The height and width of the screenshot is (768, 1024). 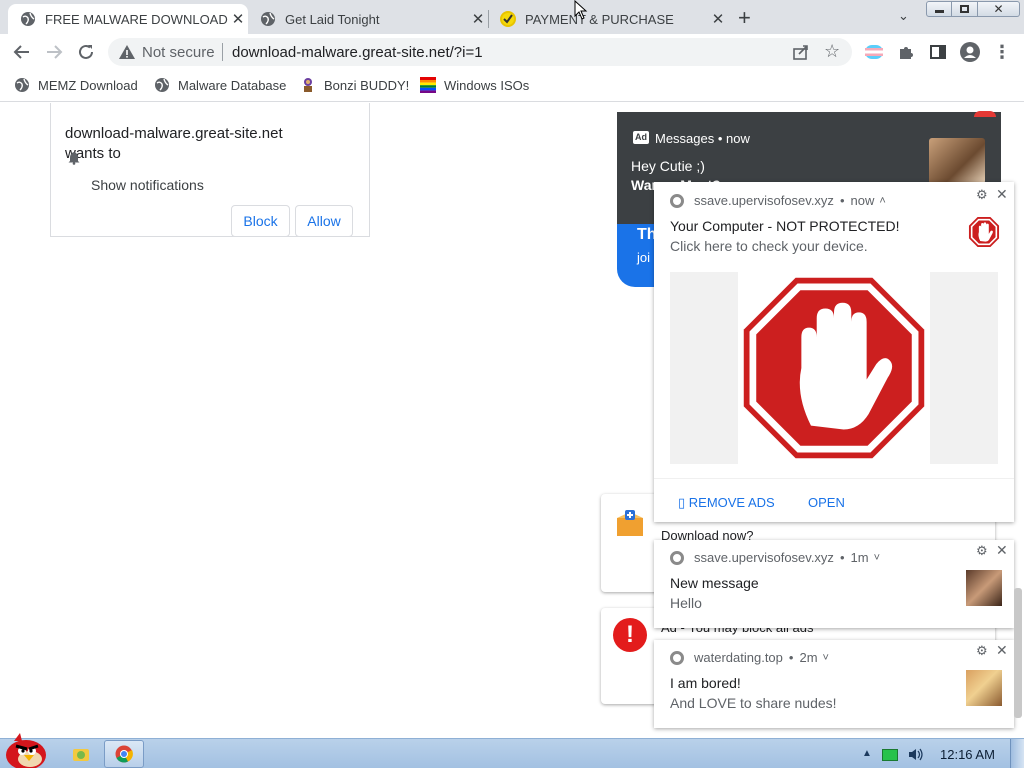 I want to click on show-desktop-button, so click(x=1017, y=753).